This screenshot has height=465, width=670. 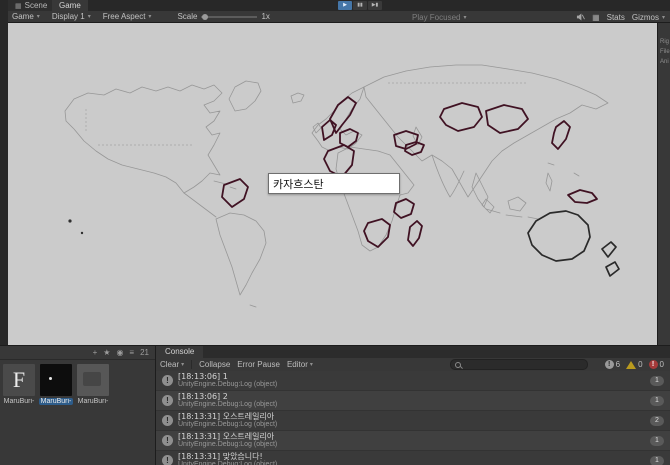 What do you see at coordinates (131, 352) in the screenshot?
I see `menu-icon: ≡` at bounding box center [131, 352].